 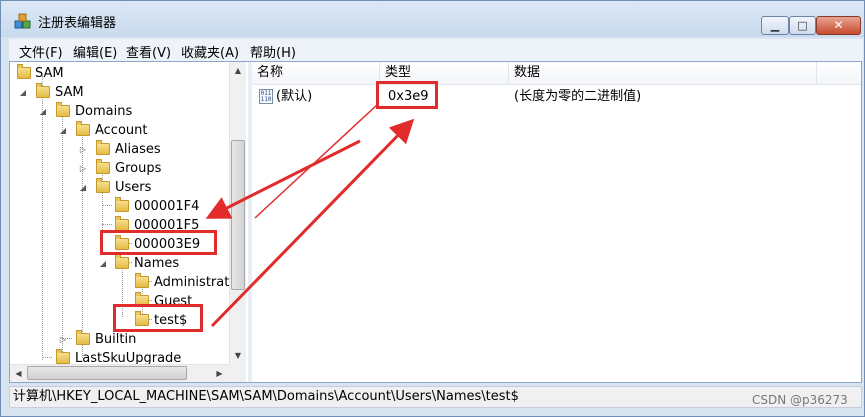 I want to click on tree-item-label: Aliases, so click(x=138, y=149).